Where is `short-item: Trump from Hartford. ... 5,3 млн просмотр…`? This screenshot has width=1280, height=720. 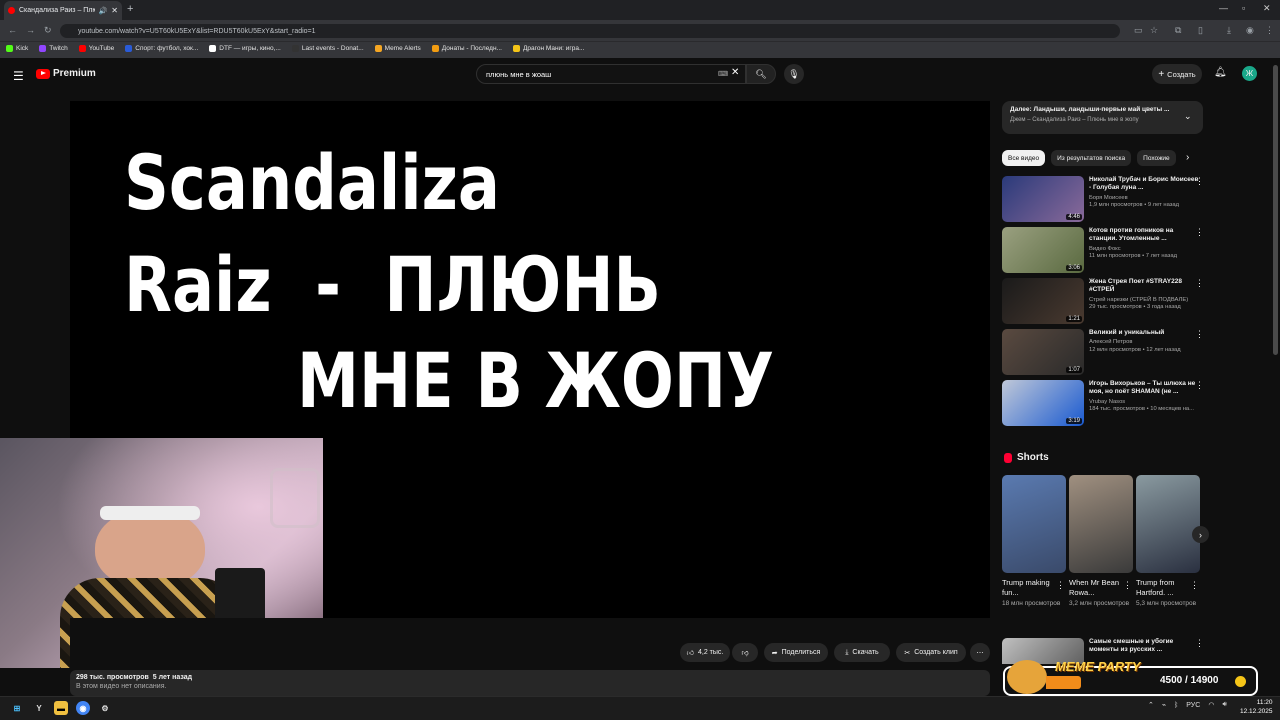 short-item: Trump from Hartford. ... 5,3 млн просмотр… is located at coordinates (1168, 542).